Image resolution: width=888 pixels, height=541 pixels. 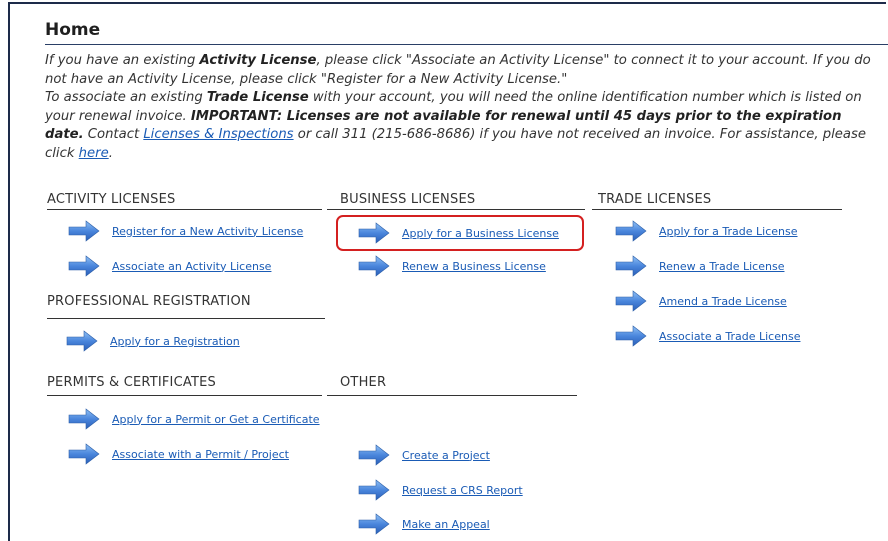 I want to click on page-title: Home, so click(x=73, y=30).